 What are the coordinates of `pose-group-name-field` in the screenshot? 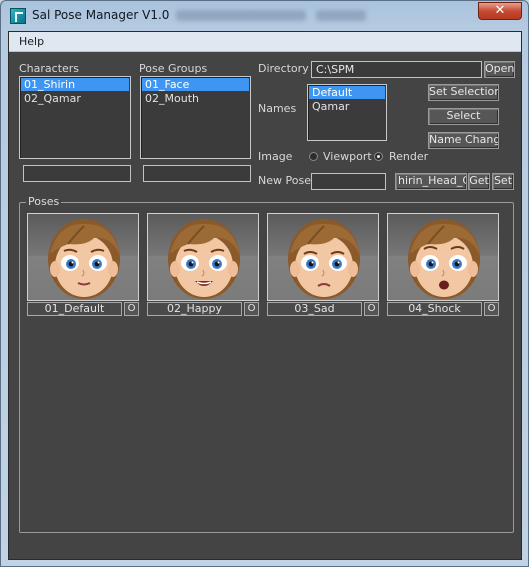 It's located at (197, 173).